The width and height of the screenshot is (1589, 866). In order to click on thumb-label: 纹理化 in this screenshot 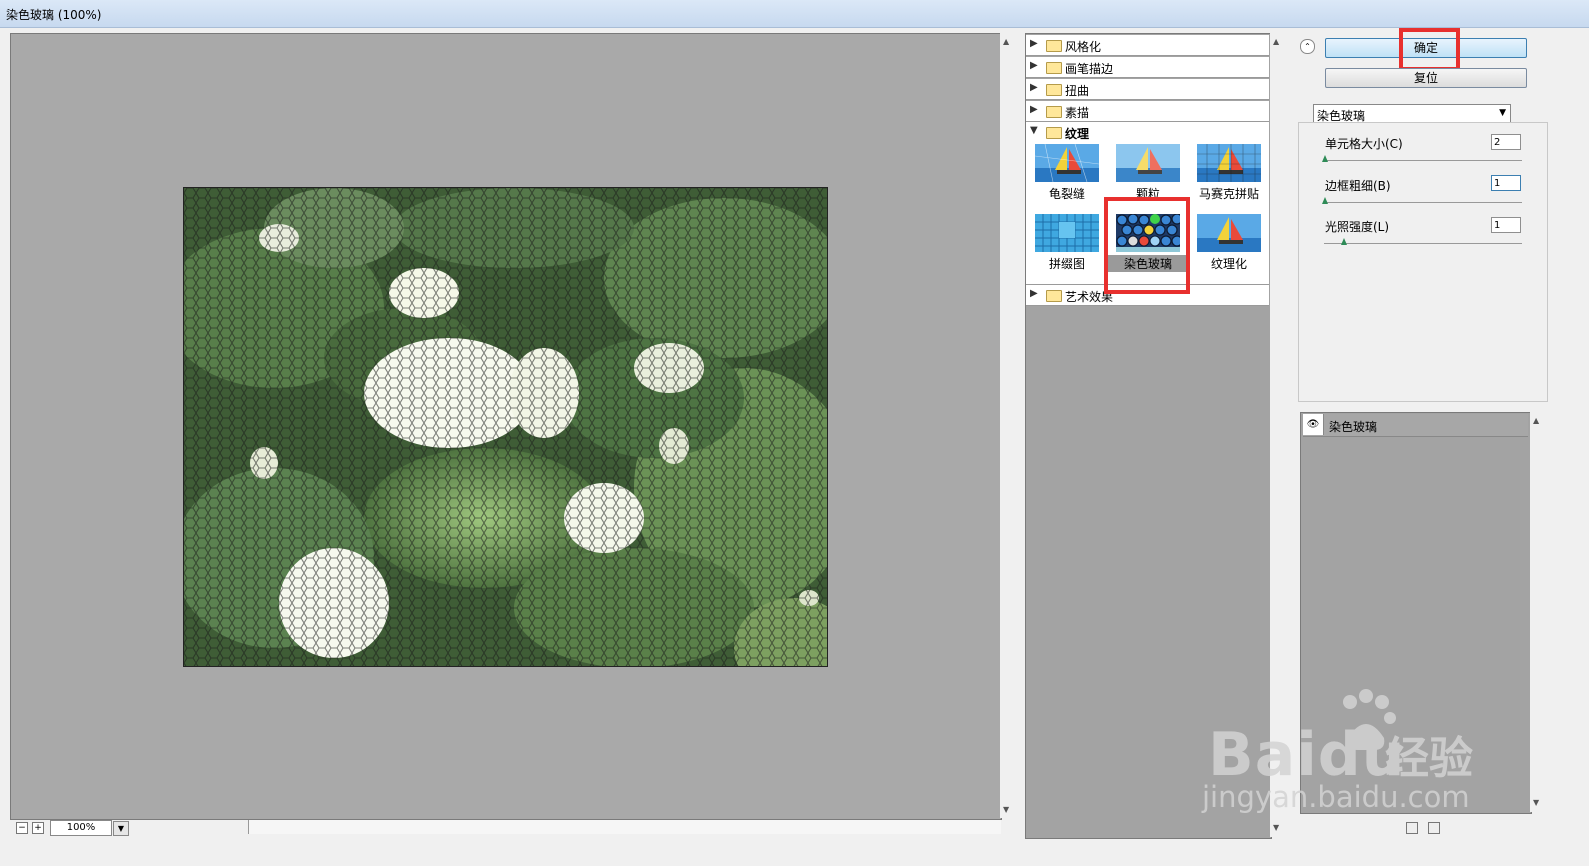, I will do `click(1228, 264)`.